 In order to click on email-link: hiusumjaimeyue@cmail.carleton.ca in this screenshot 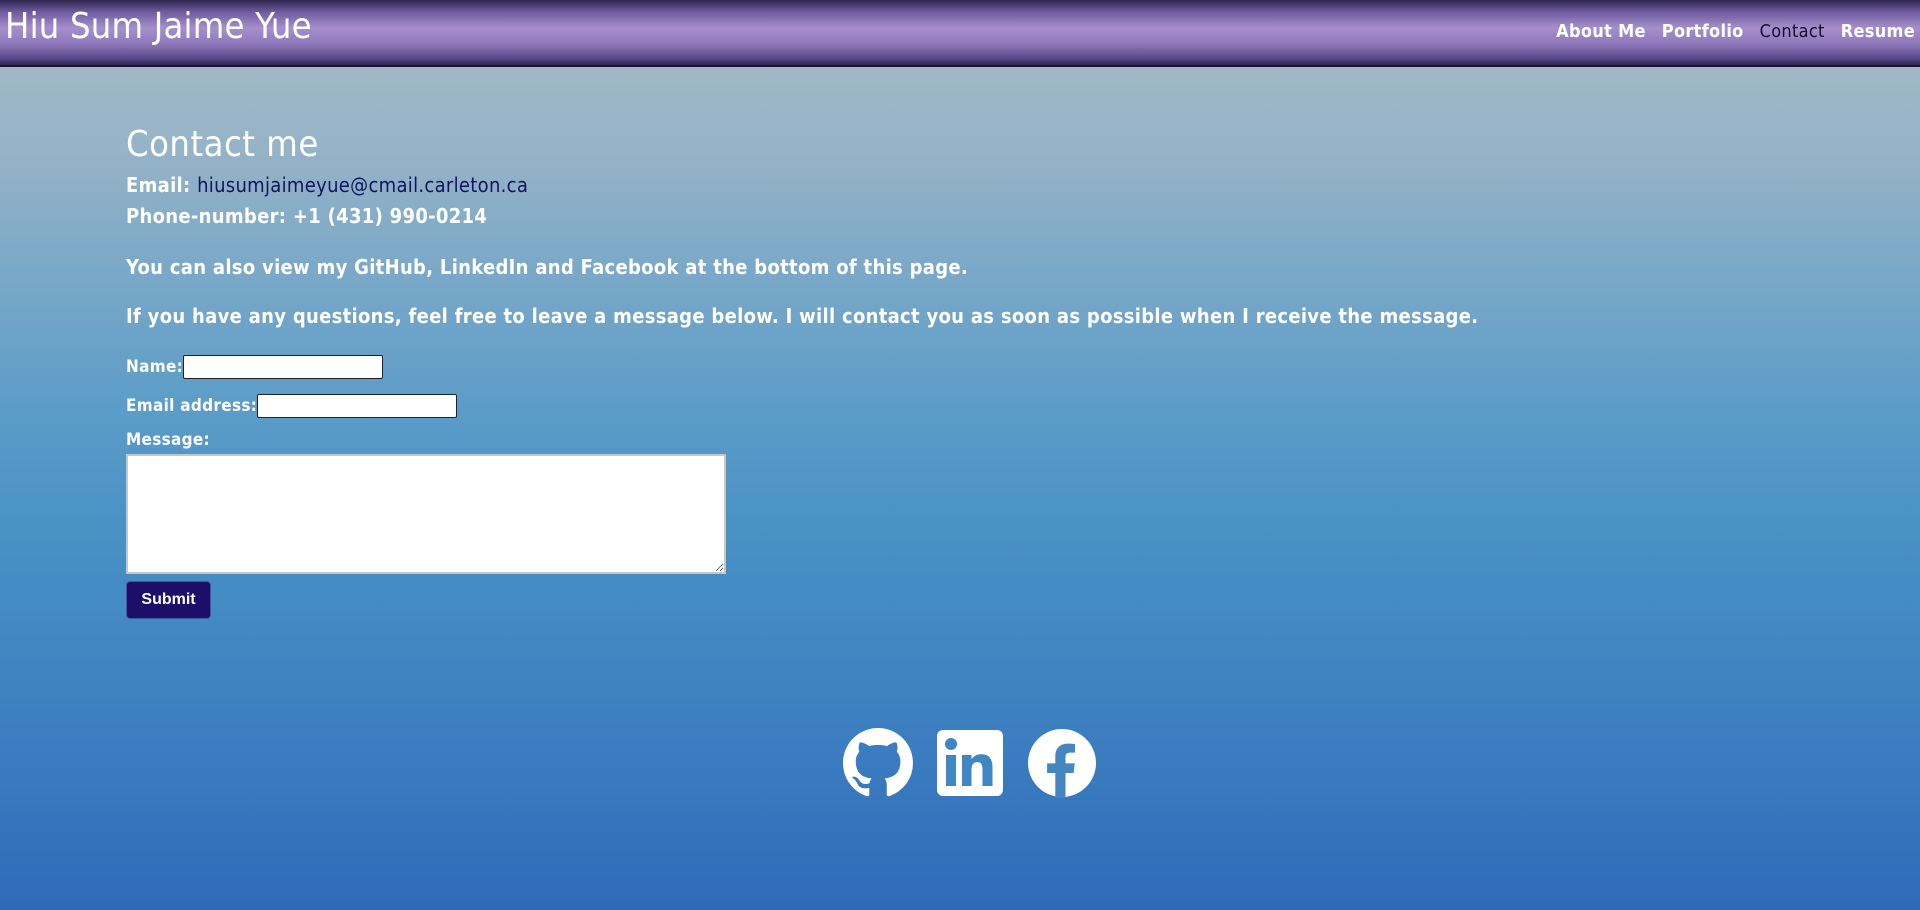, I will do `click(362, 185)`.